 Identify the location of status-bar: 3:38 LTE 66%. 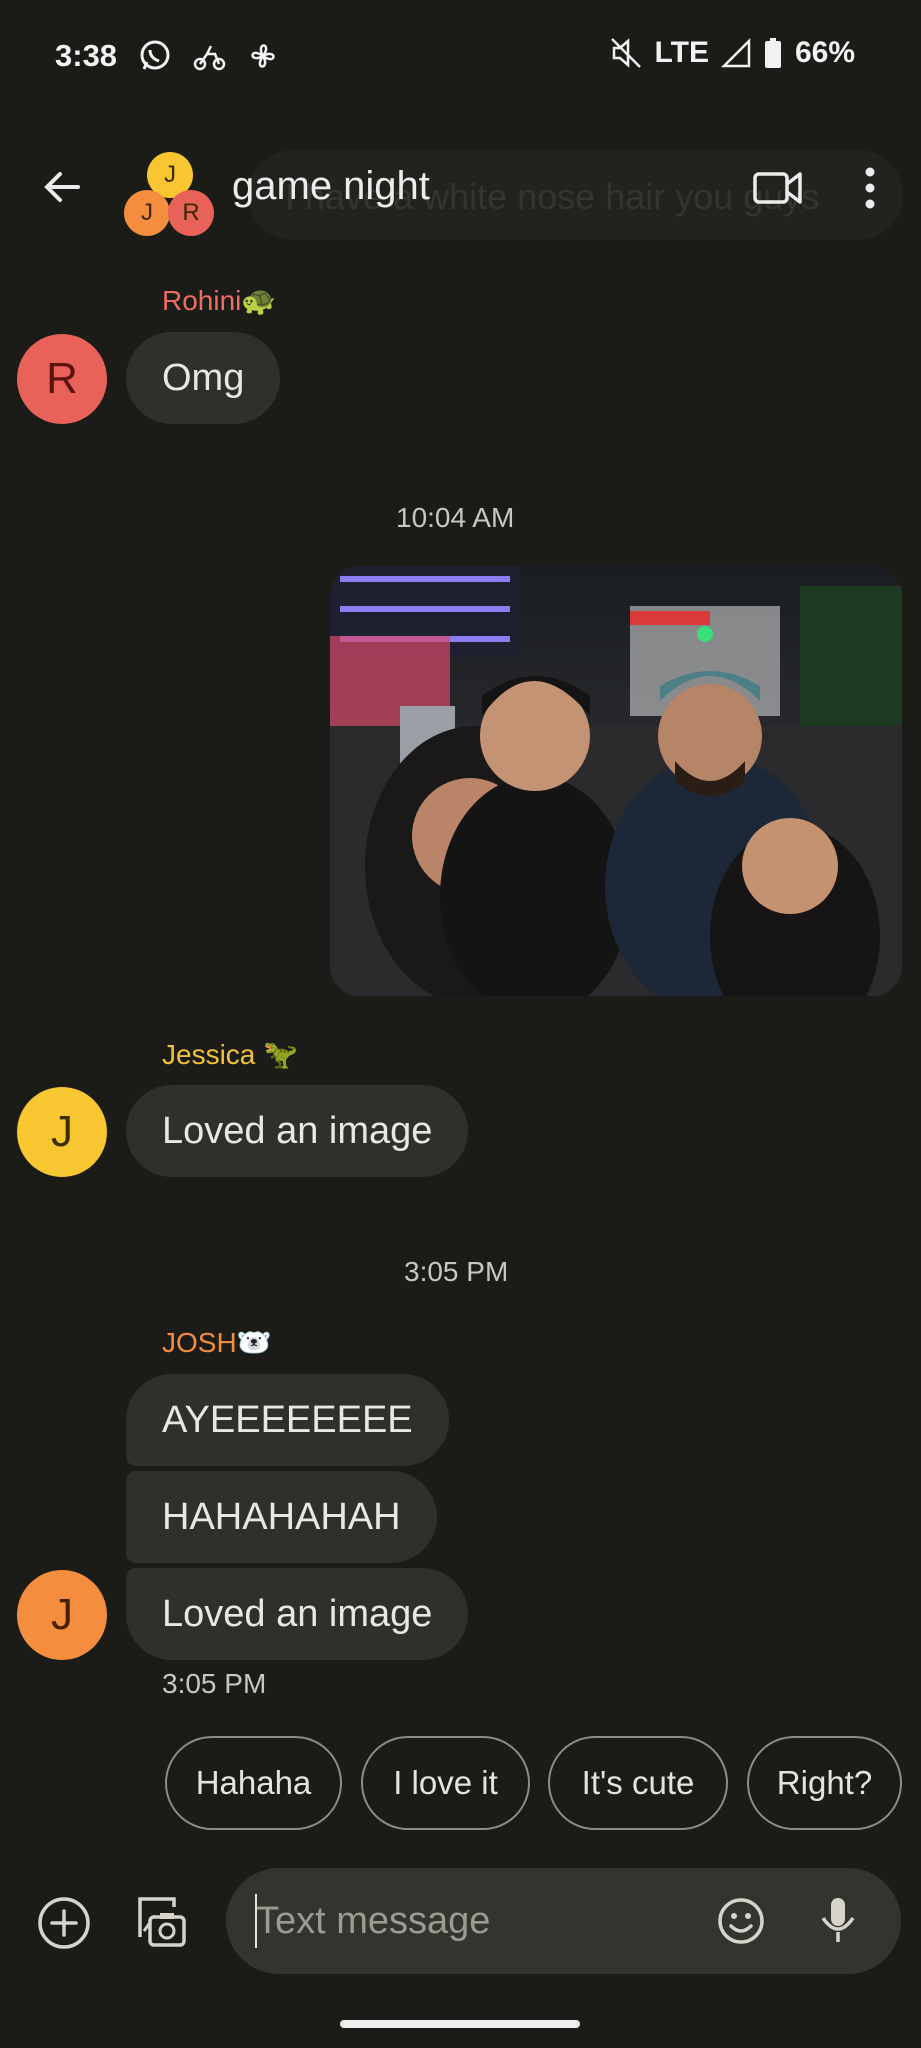
(460, 58).